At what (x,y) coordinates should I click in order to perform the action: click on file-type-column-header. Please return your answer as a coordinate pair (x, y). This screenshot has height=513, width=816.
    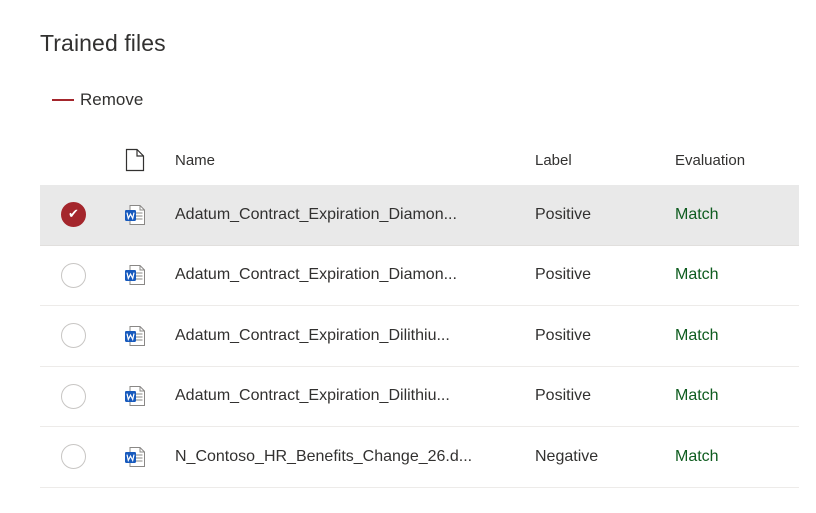
    Looking at the image, I should click on (145, 160).